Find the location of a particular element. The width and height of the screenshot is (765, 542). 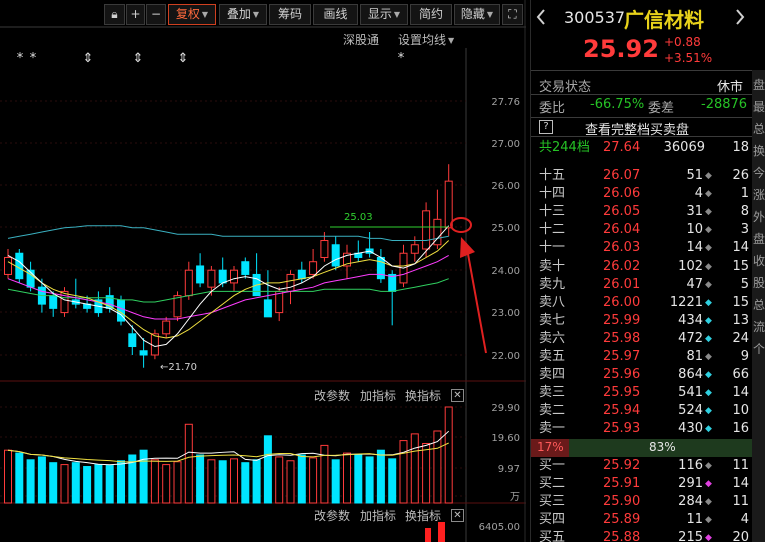

full-orderbook-button: ? 查看完整档买卖盘 is located at coordinates (642, 127).